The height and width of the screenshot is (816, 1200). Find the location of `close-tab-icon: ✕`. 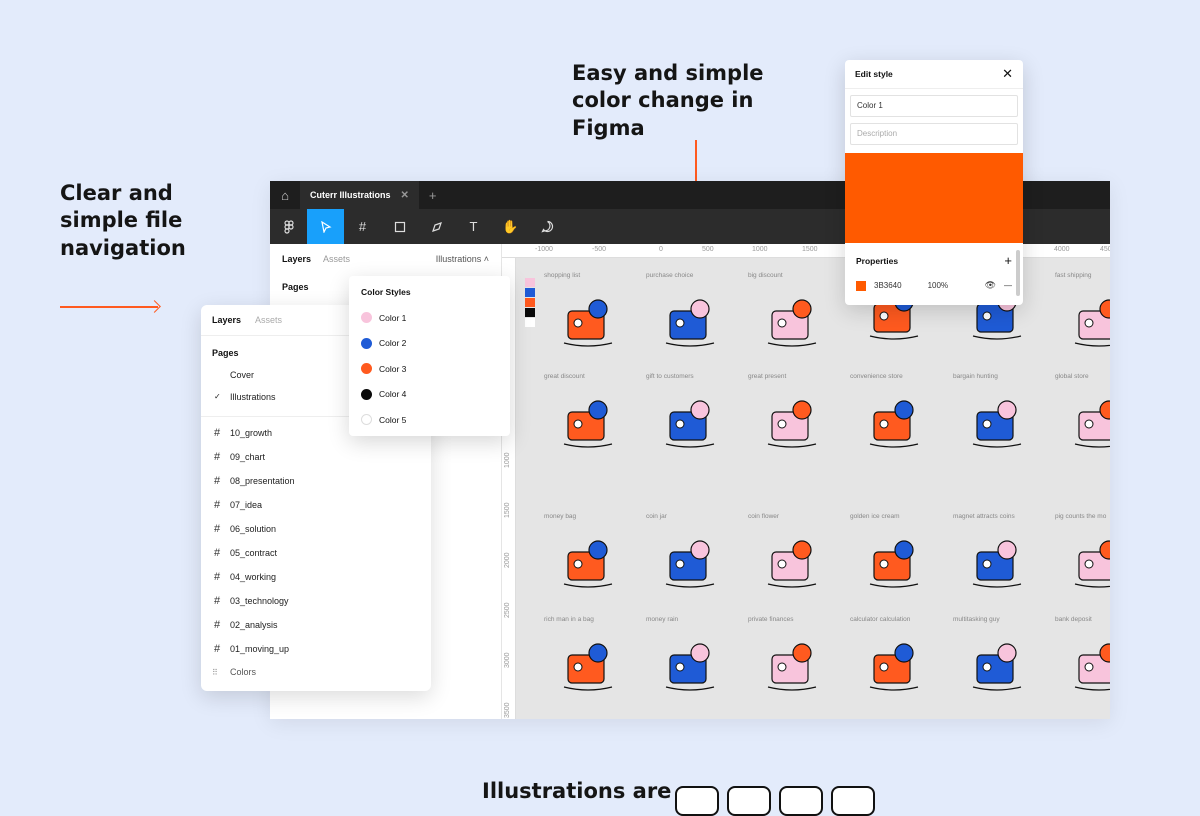

close-tab-icon: ✕ is located at coordinates (405, 195).